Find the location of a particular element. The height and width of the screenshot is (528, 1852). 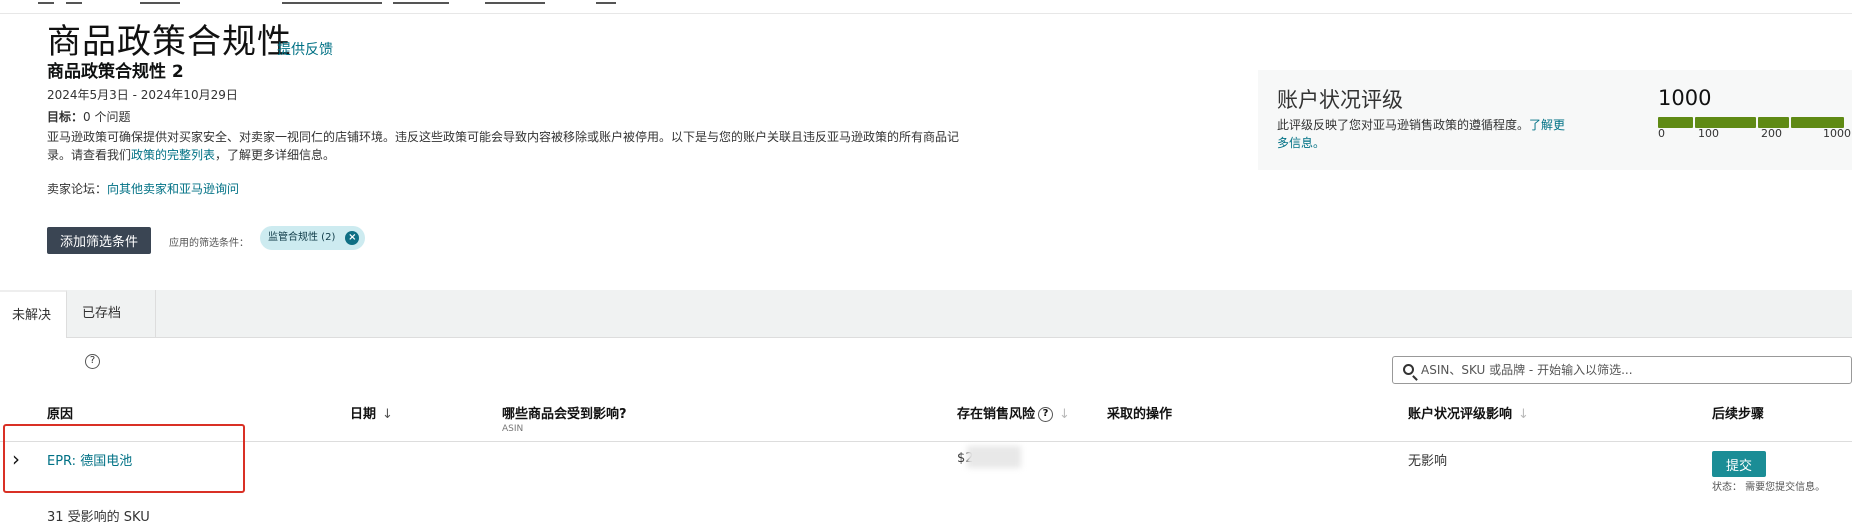

health-description: 此评级反映了您对亚马逊销售政策的遵循程度。了解更多信息。 is located at coordinates (1422, 134).